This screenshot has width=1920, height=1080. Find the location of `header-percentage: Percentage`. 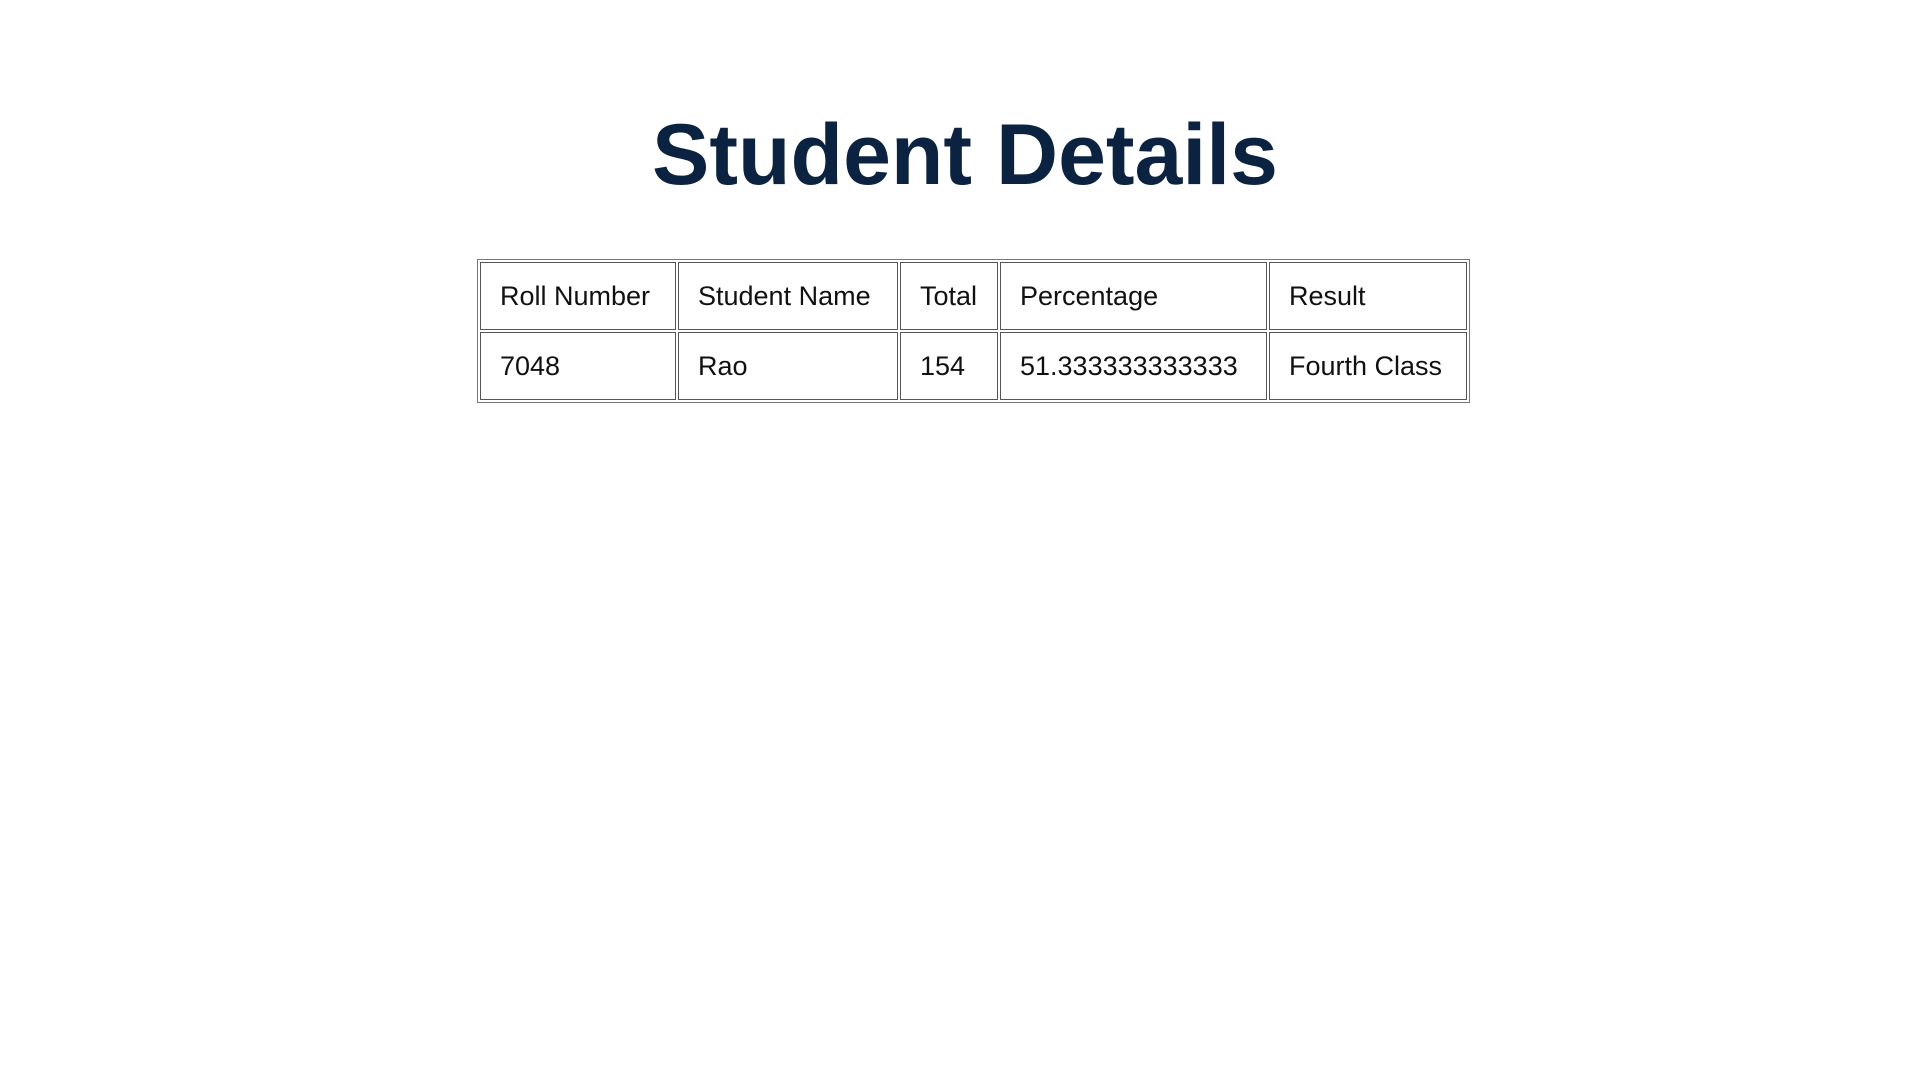

header-percentage: Percentage is located at coordinates (1133, 296).